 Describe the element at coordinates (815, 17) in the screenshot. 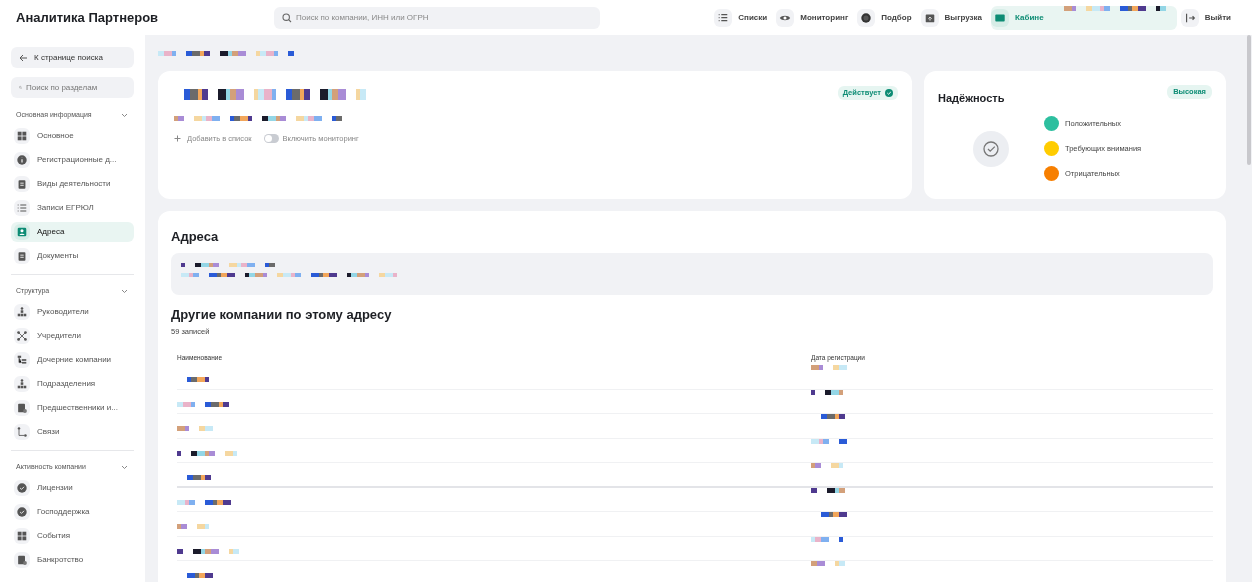

I see `nav-item: Мониторинг` at that location.